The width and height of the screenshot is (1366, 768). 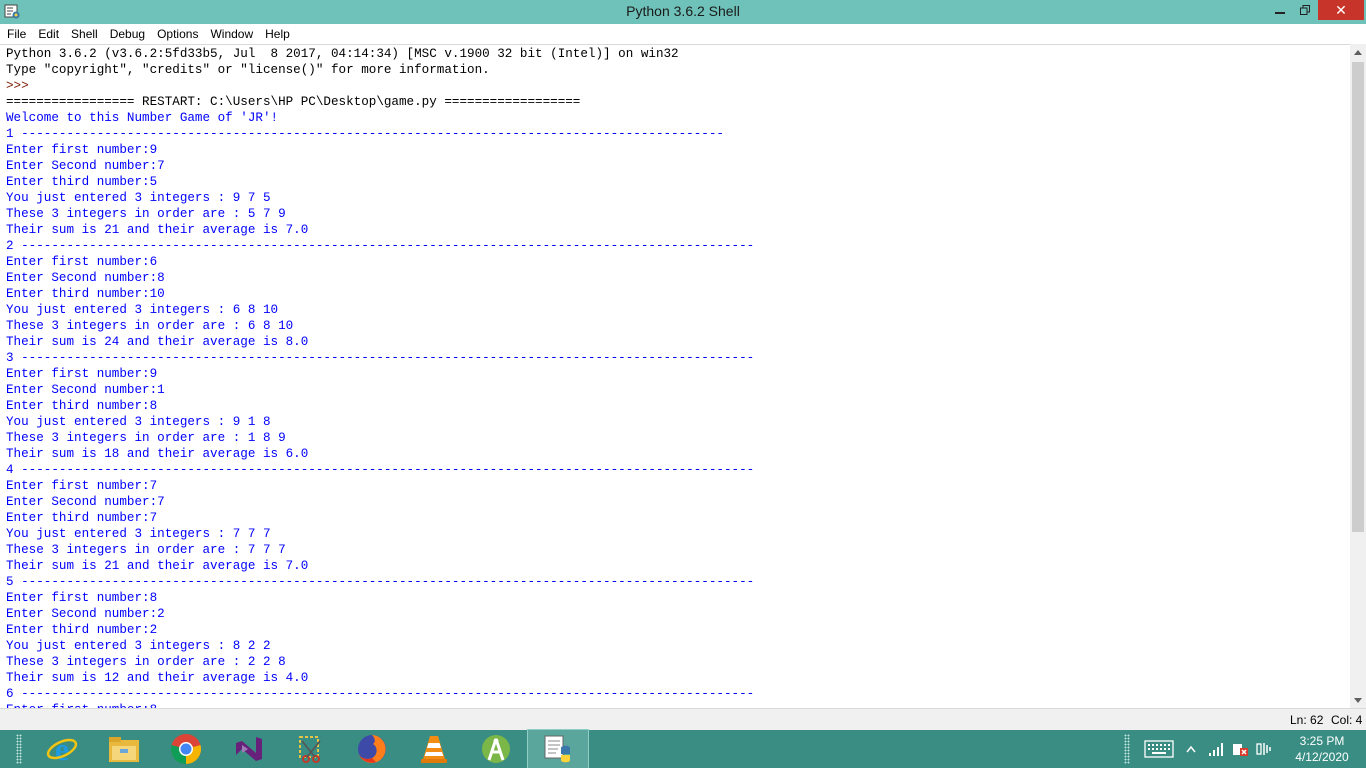 I want to click on shell-line: These 3 integers in order are : 7 7 7, so click(x=146, y=550).